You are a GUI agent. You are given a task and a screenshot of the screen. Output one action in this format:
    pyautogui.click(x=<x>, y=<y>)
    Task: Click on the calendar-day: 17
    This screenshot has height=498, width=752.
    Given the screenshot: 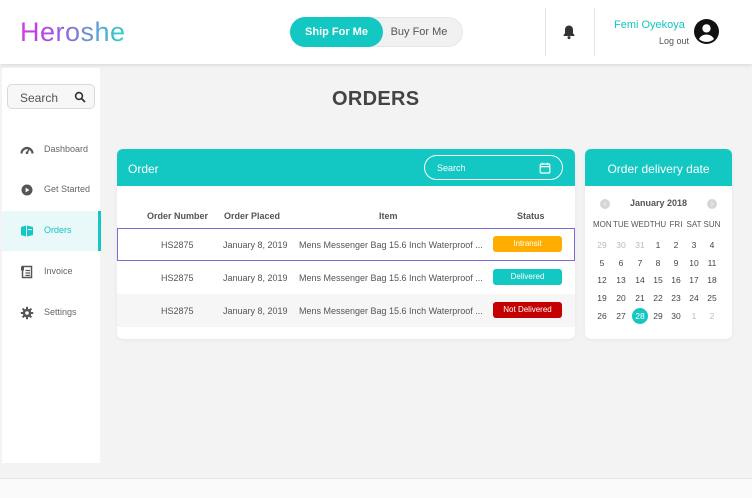 What is the action you would take?
    pyautogui.click(x=694, y=280)
    